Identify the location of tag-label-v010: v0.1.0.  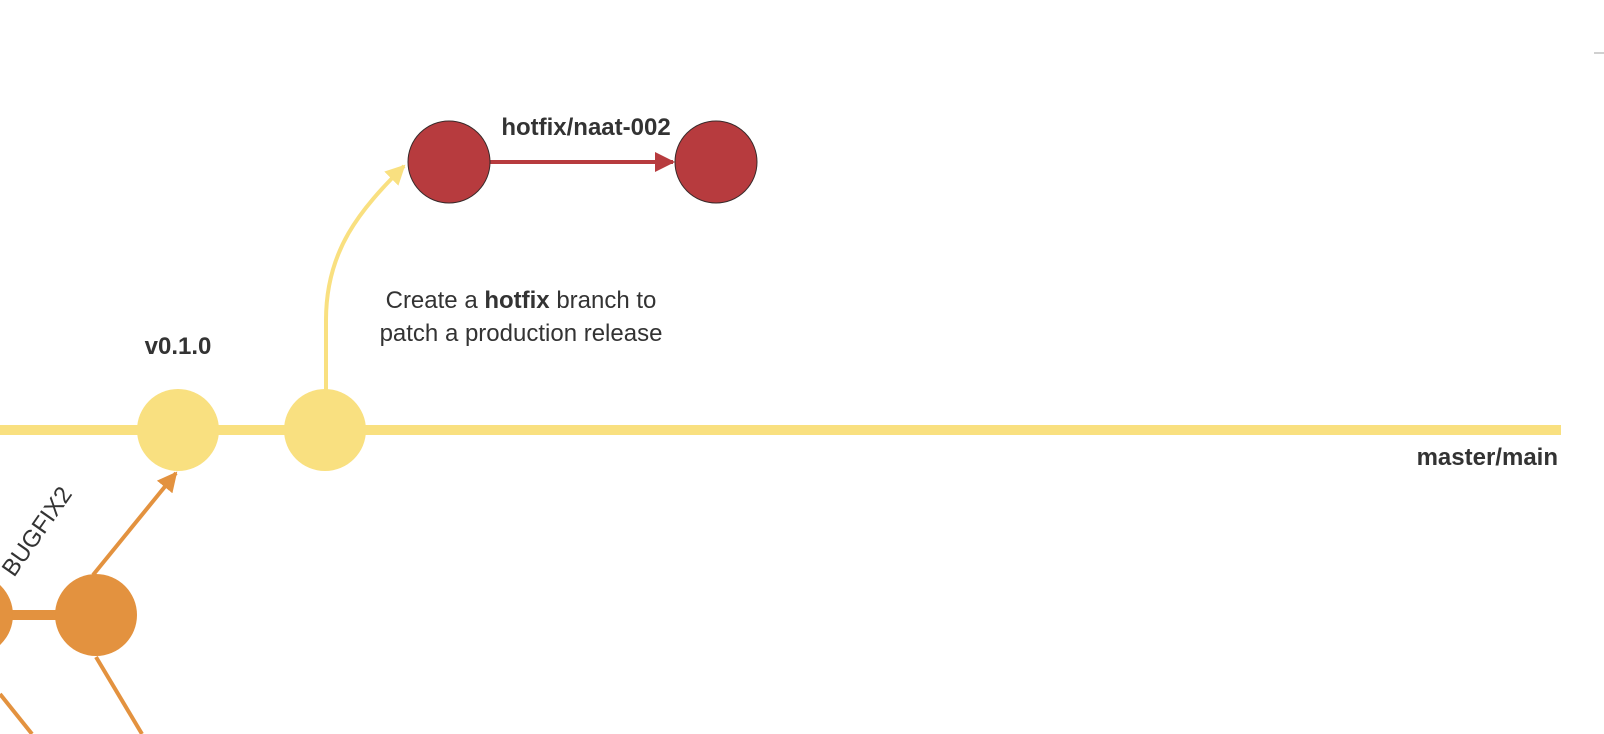
(178, 346).